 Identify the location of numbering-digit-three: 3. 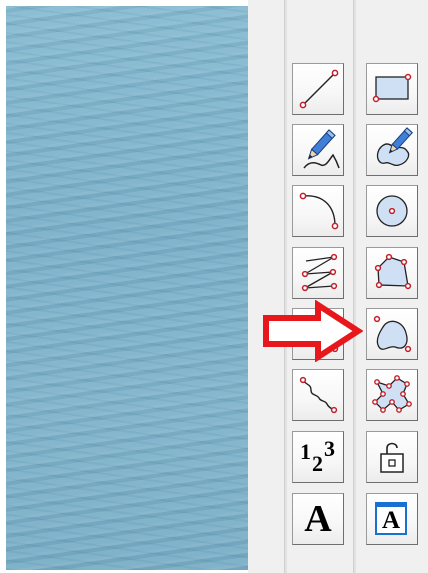
(329, 448).